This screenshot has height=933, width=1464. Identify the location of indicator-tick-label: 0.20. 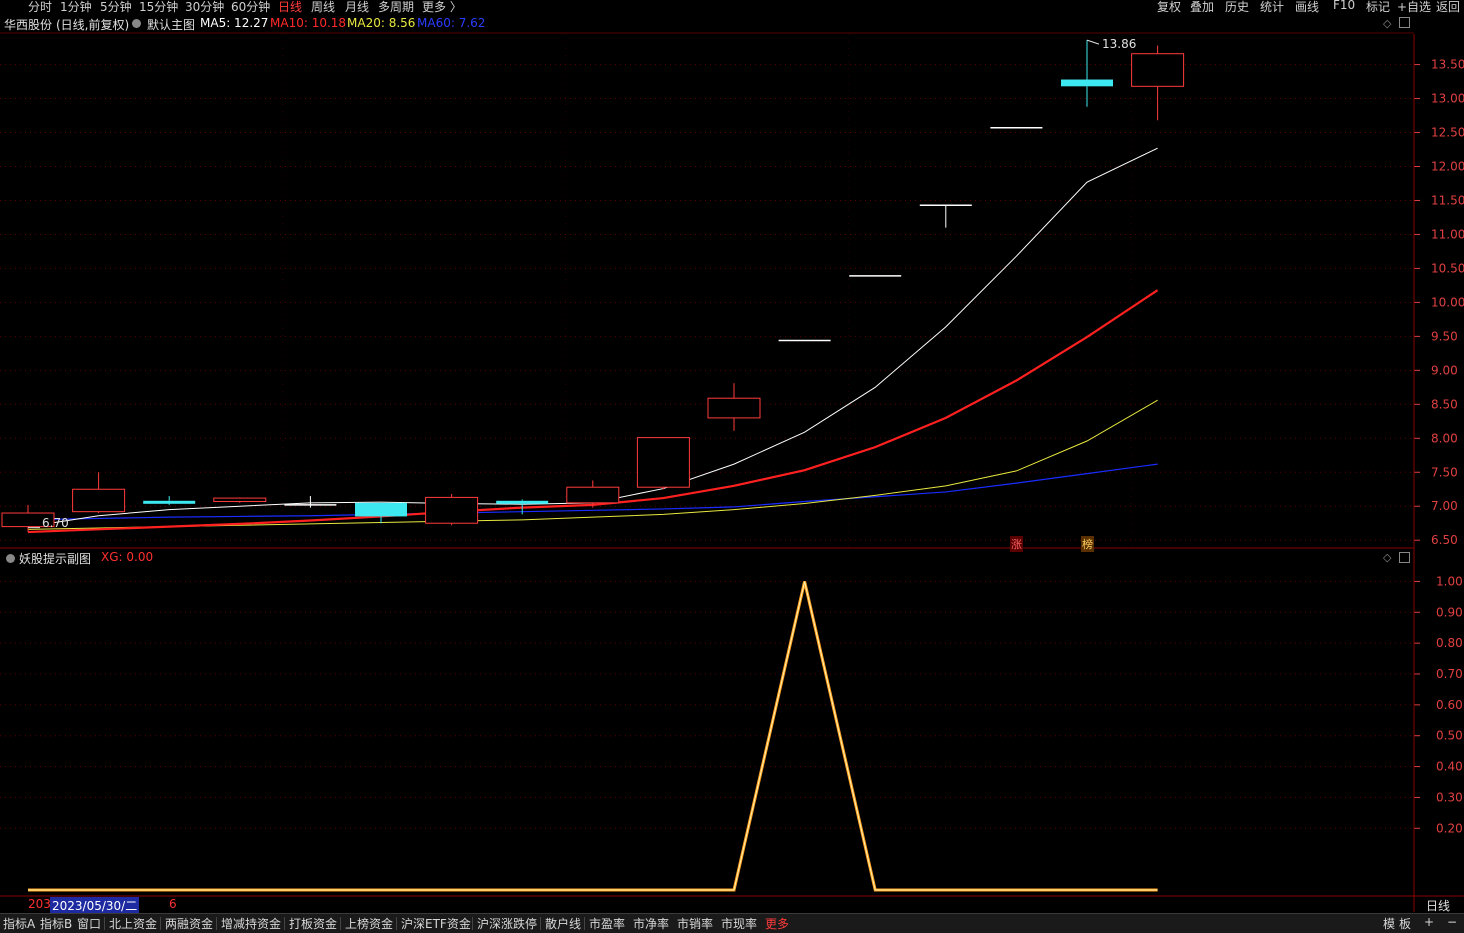
(1449, 828).